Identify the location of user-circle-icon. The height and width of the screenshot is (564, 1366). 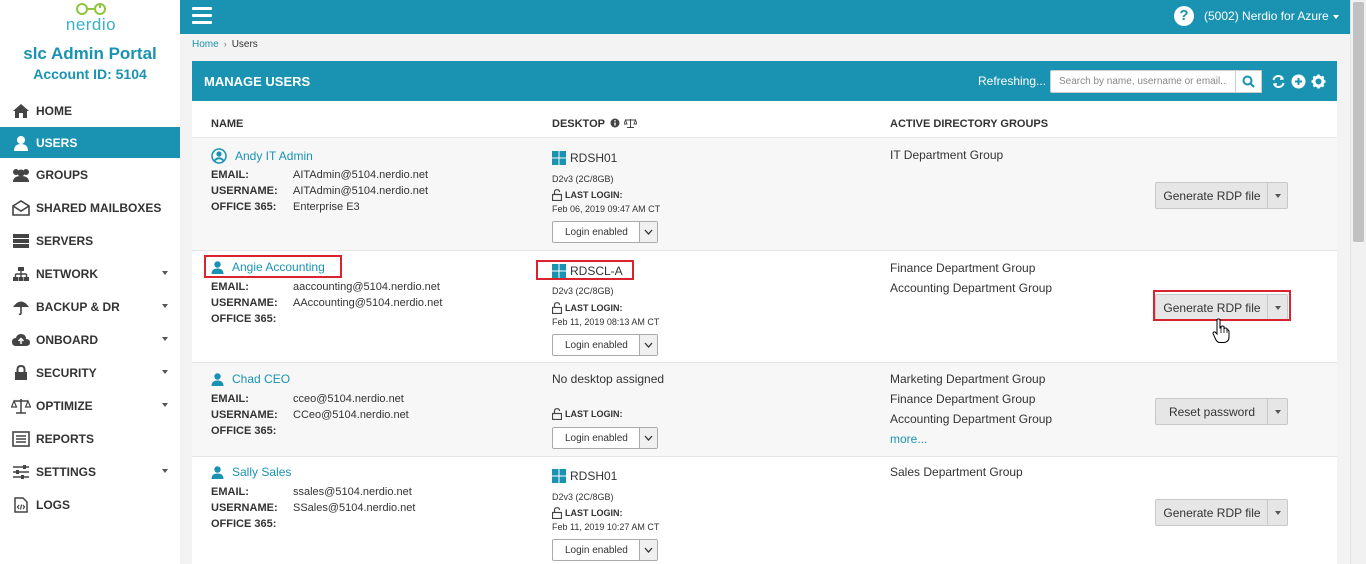
(219, 156).